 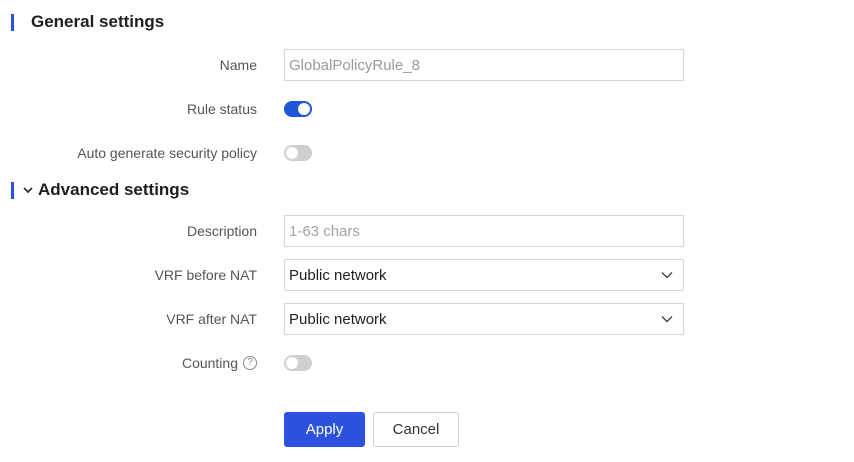 I want to click on counting-label-group: Counting ?, so click(x=219, y=363).